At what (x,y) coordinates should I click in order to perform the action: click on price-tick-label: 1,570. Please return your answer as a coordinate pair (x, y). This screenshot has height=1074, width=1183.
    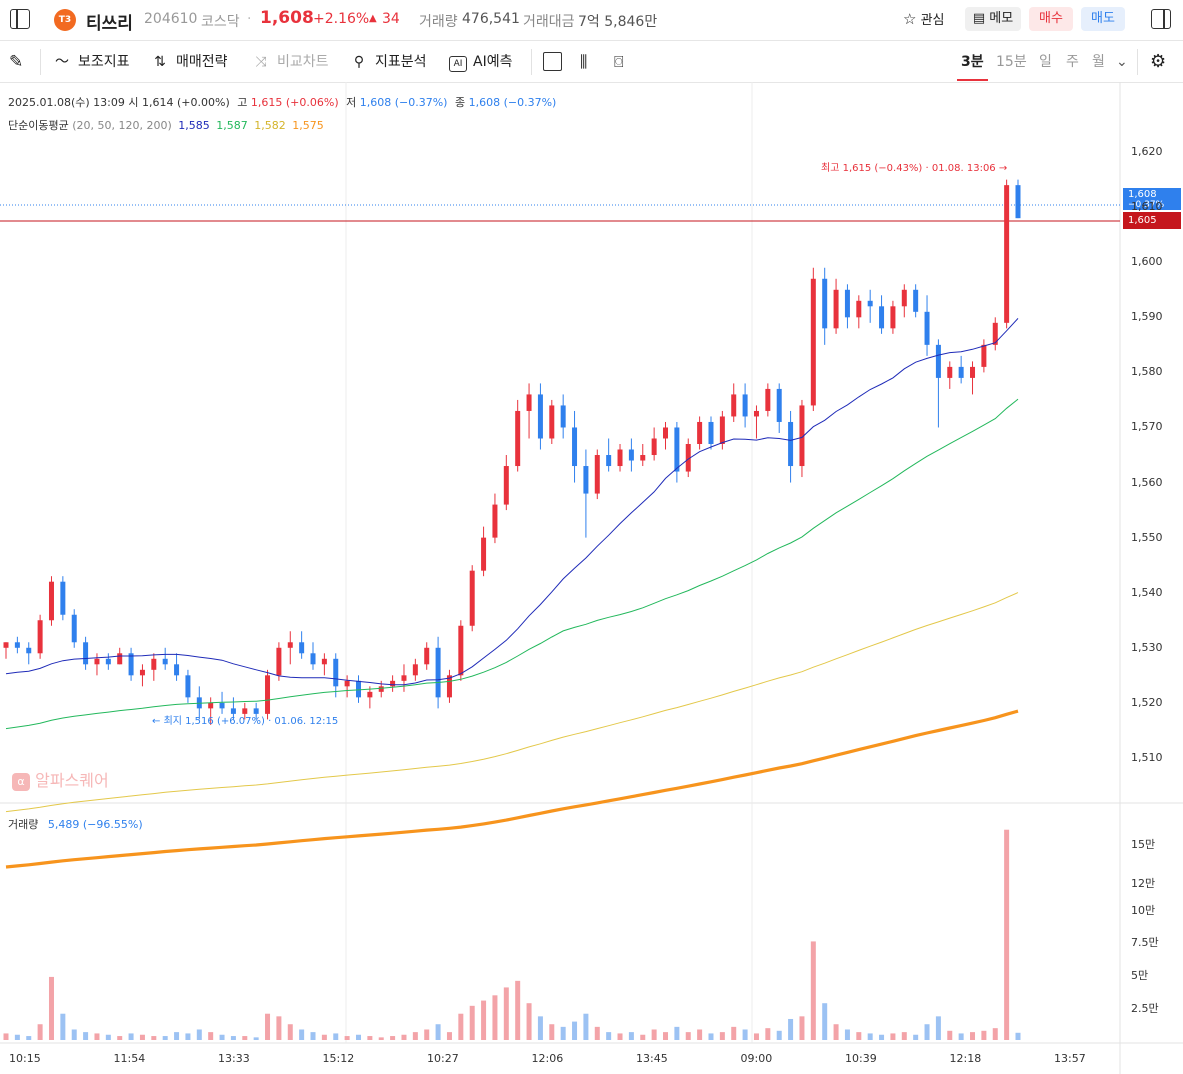
    Looking at the image, I should click on (1147, 427).